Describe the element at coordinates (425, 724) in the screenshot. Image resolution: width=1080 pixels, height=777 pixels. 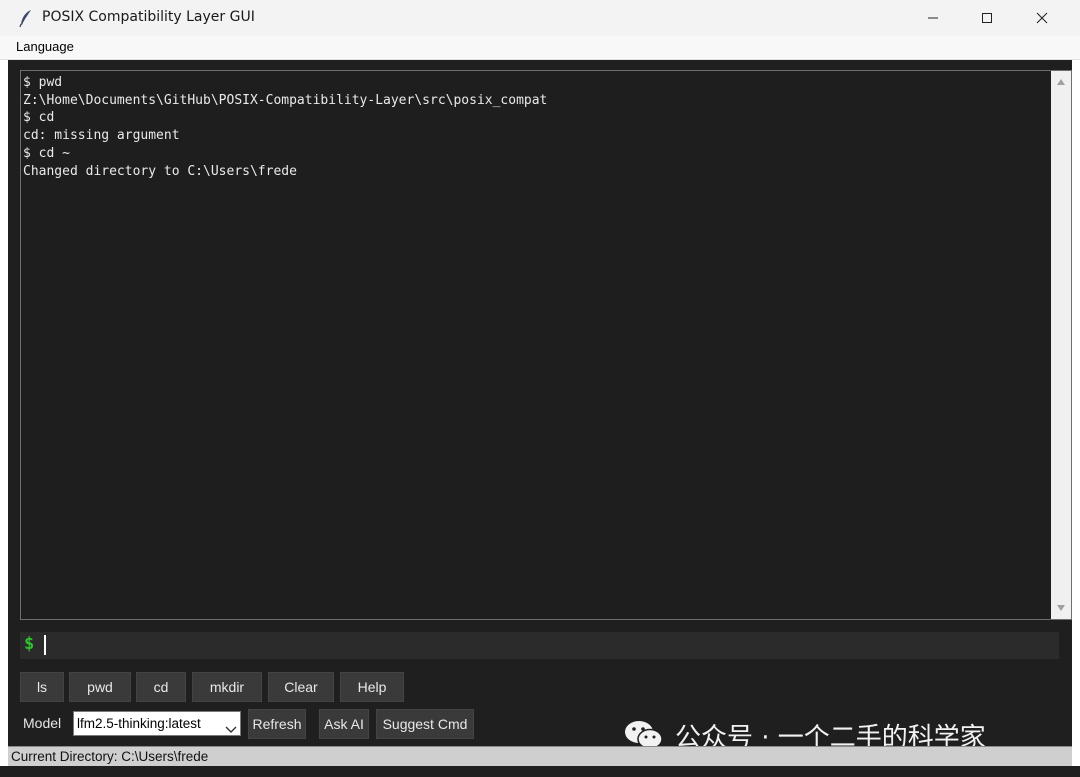
I see `suggest-cmd-button: Suggest Cmd` at that location.